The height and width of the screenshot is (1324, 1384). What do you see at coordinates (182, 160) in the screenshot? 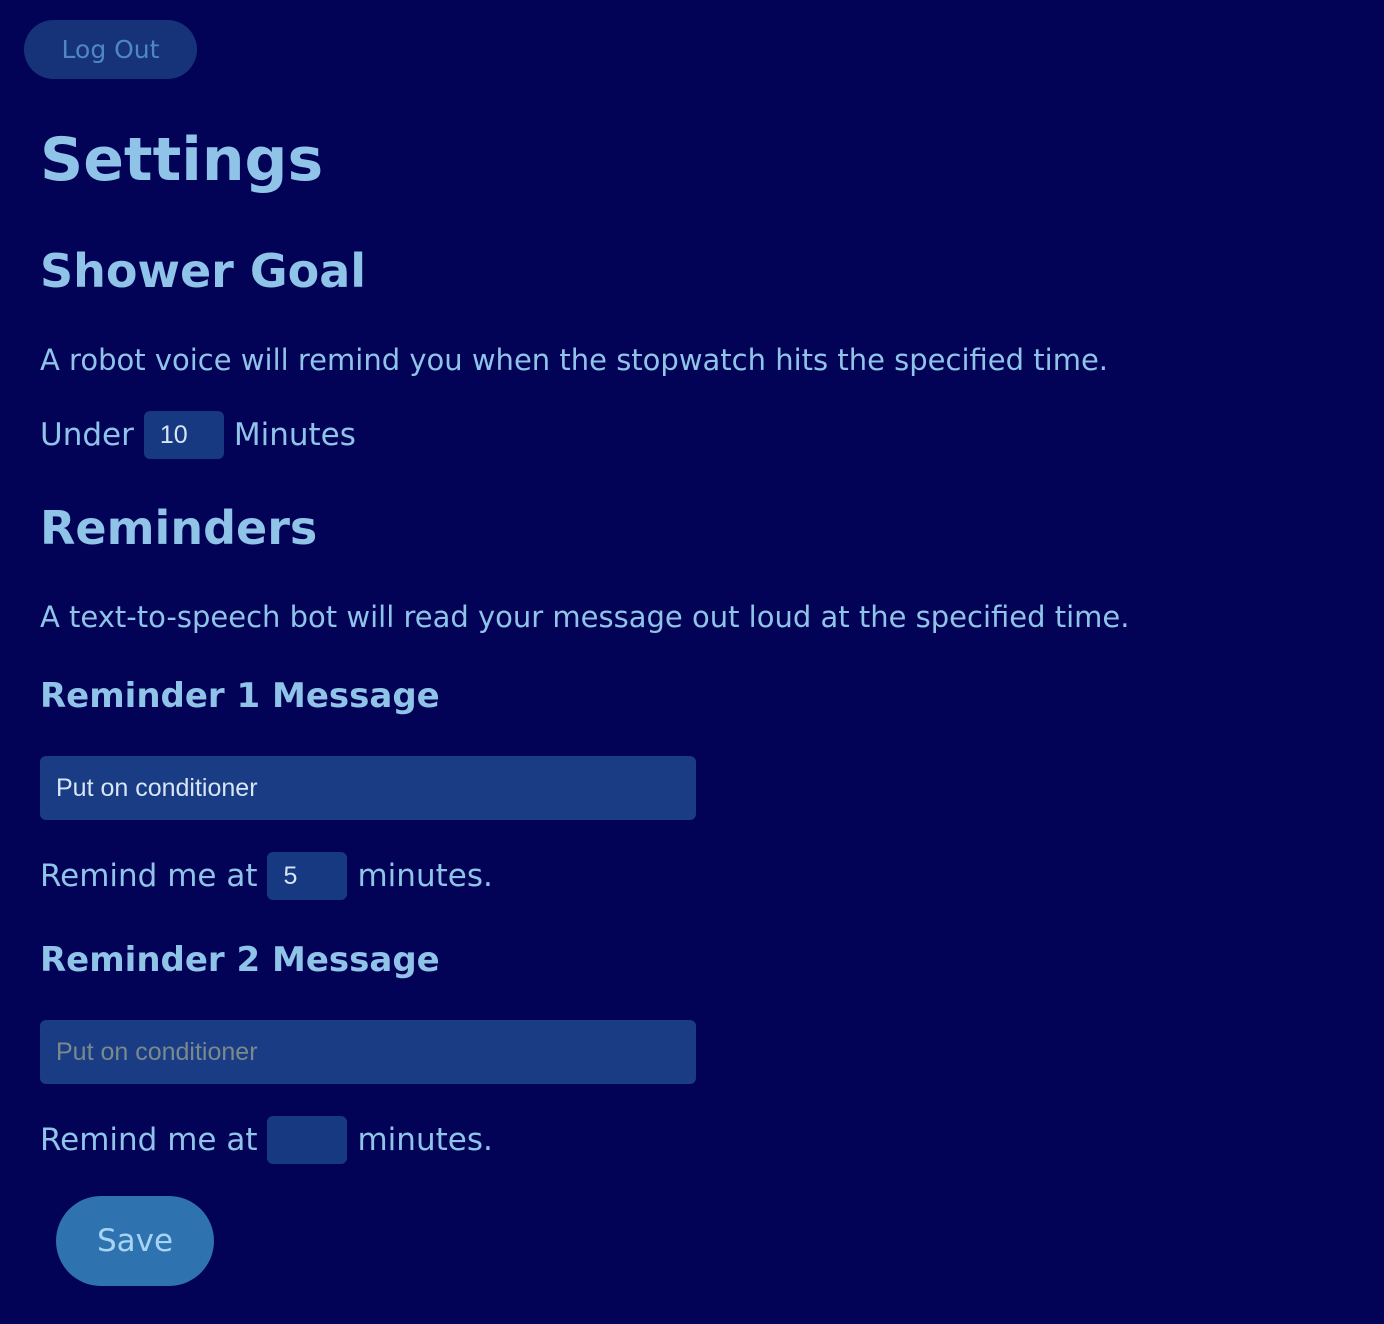
I see `page-title: Settings` at bounding box center [182, 160].